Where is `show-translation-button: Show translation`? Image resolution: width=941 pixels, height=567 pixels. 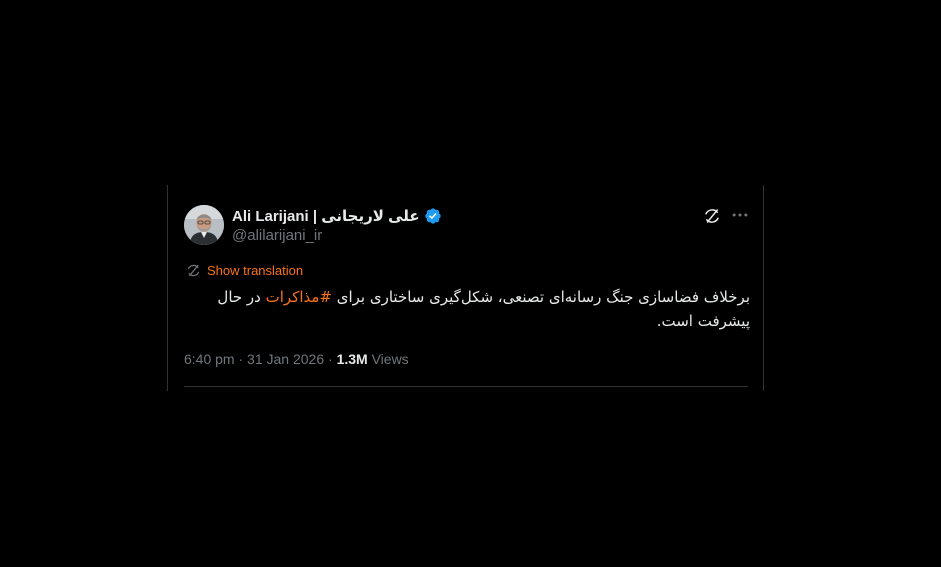
show-translation-button: Show translation is located at coordinates (244, 270).